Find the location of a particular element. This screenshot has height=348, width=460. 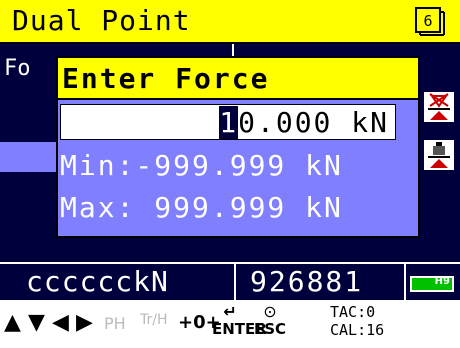

edit-cursor-digit: 1 is located at coordinates (229, 122).